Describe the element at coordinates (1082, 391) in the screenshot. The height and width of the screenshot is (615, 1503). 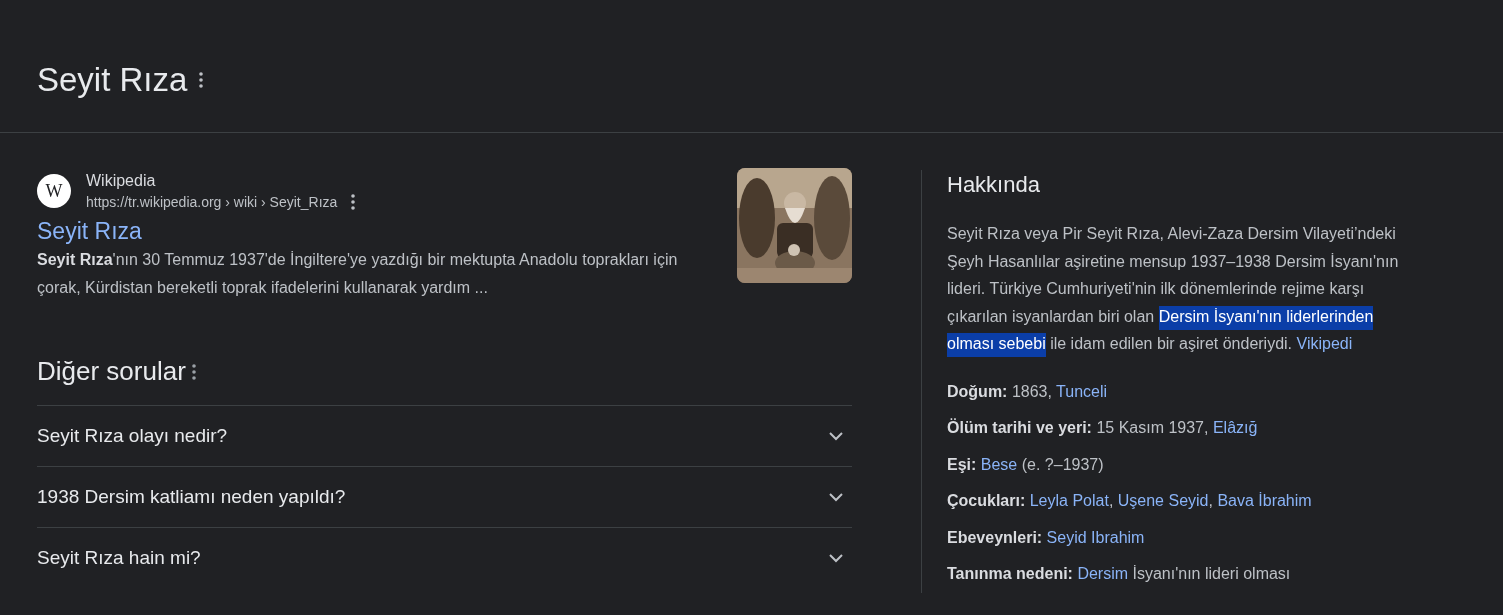
I see `text-link: Tunceli` at that location.